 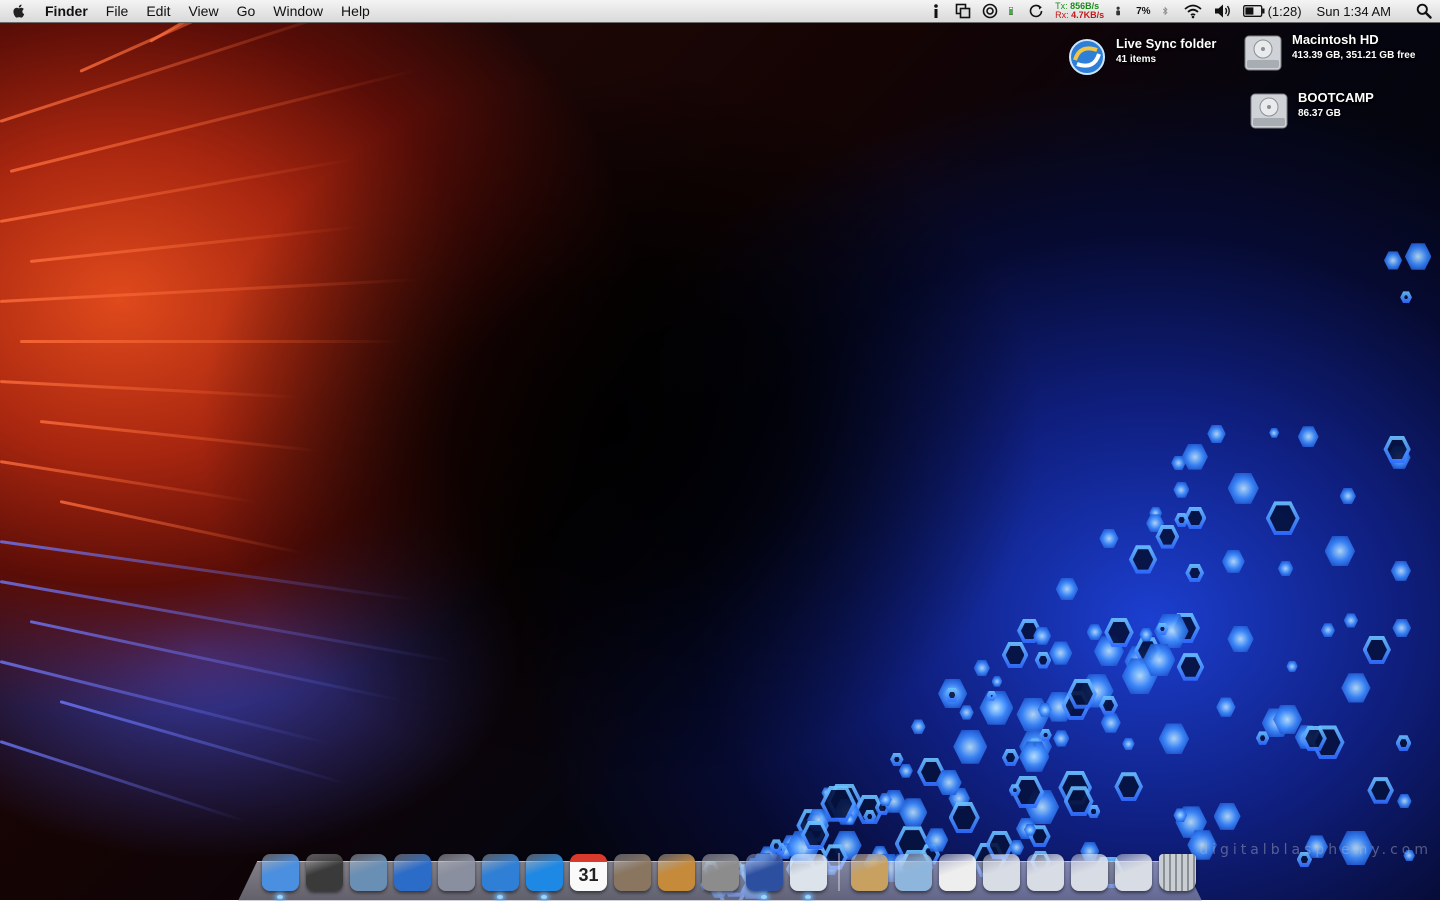 What do you see at coordinates (963, 11) in the screenshot?
I see `screen-share-icon` at bounding box center [963, 11].